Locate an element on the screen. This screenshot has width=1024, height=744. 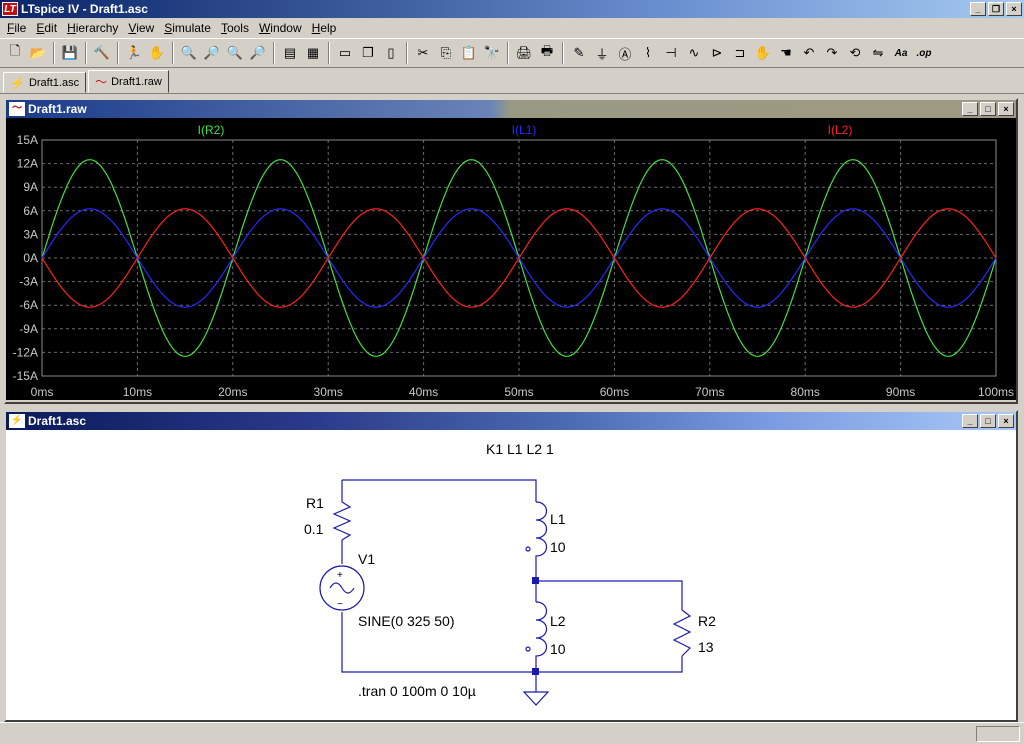
schematic-icon: ⚡ is located at coordinates (17, 82).